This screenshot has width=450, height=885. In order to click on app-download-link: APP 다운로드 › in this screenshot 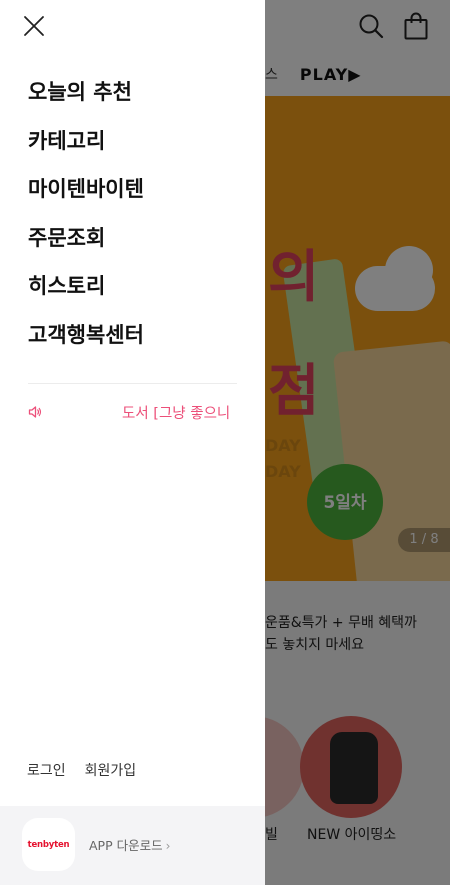, I will do `click(129, 844)`.